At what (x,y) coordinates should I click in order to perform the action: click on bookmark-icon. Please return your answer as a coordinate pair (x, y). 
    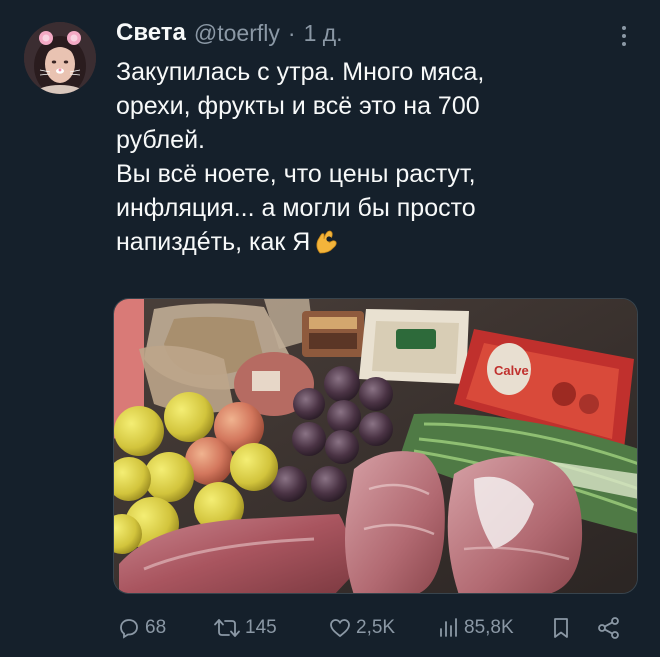
    Looking at the image, I should click on (561, 628).